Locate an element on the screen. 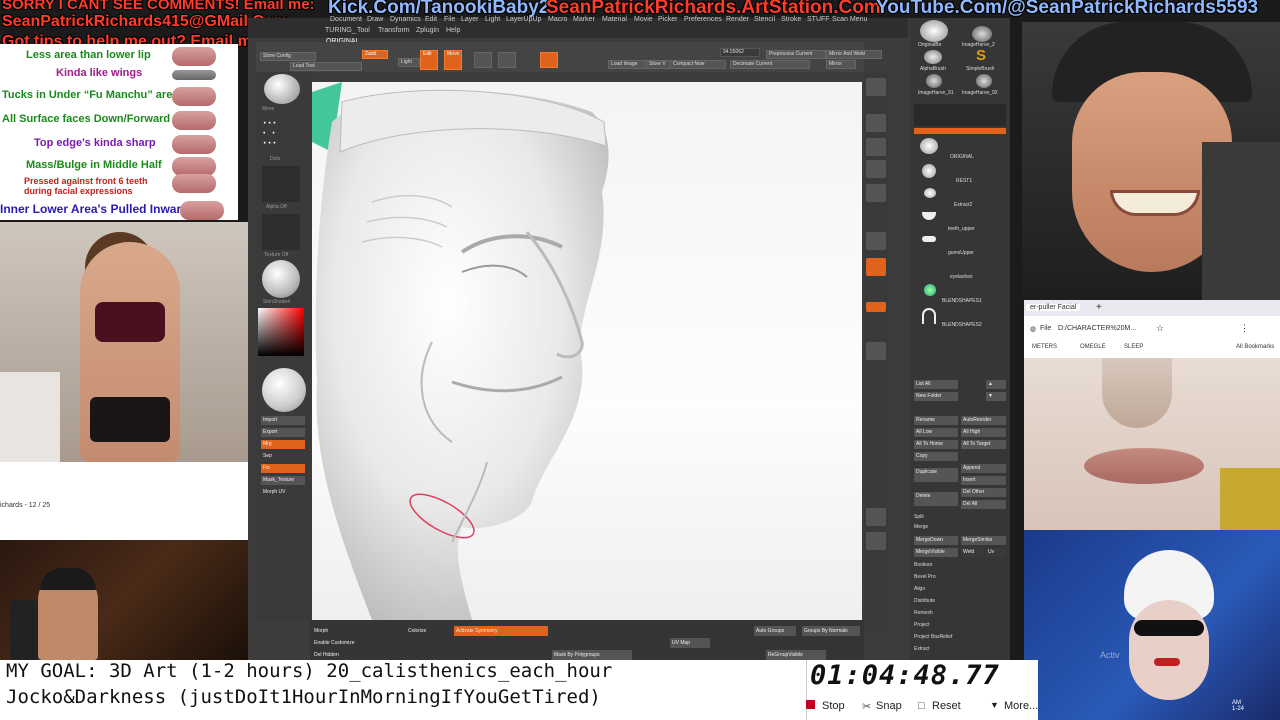 The image size is (1280, 720). bookmark-meters: METERS is located at coordinates (1044, 347).